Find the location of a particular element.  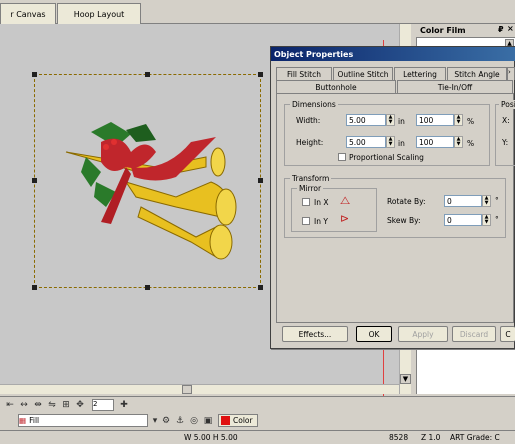

tool-icon-2: ⚓ is located at coordinates (180, 421).